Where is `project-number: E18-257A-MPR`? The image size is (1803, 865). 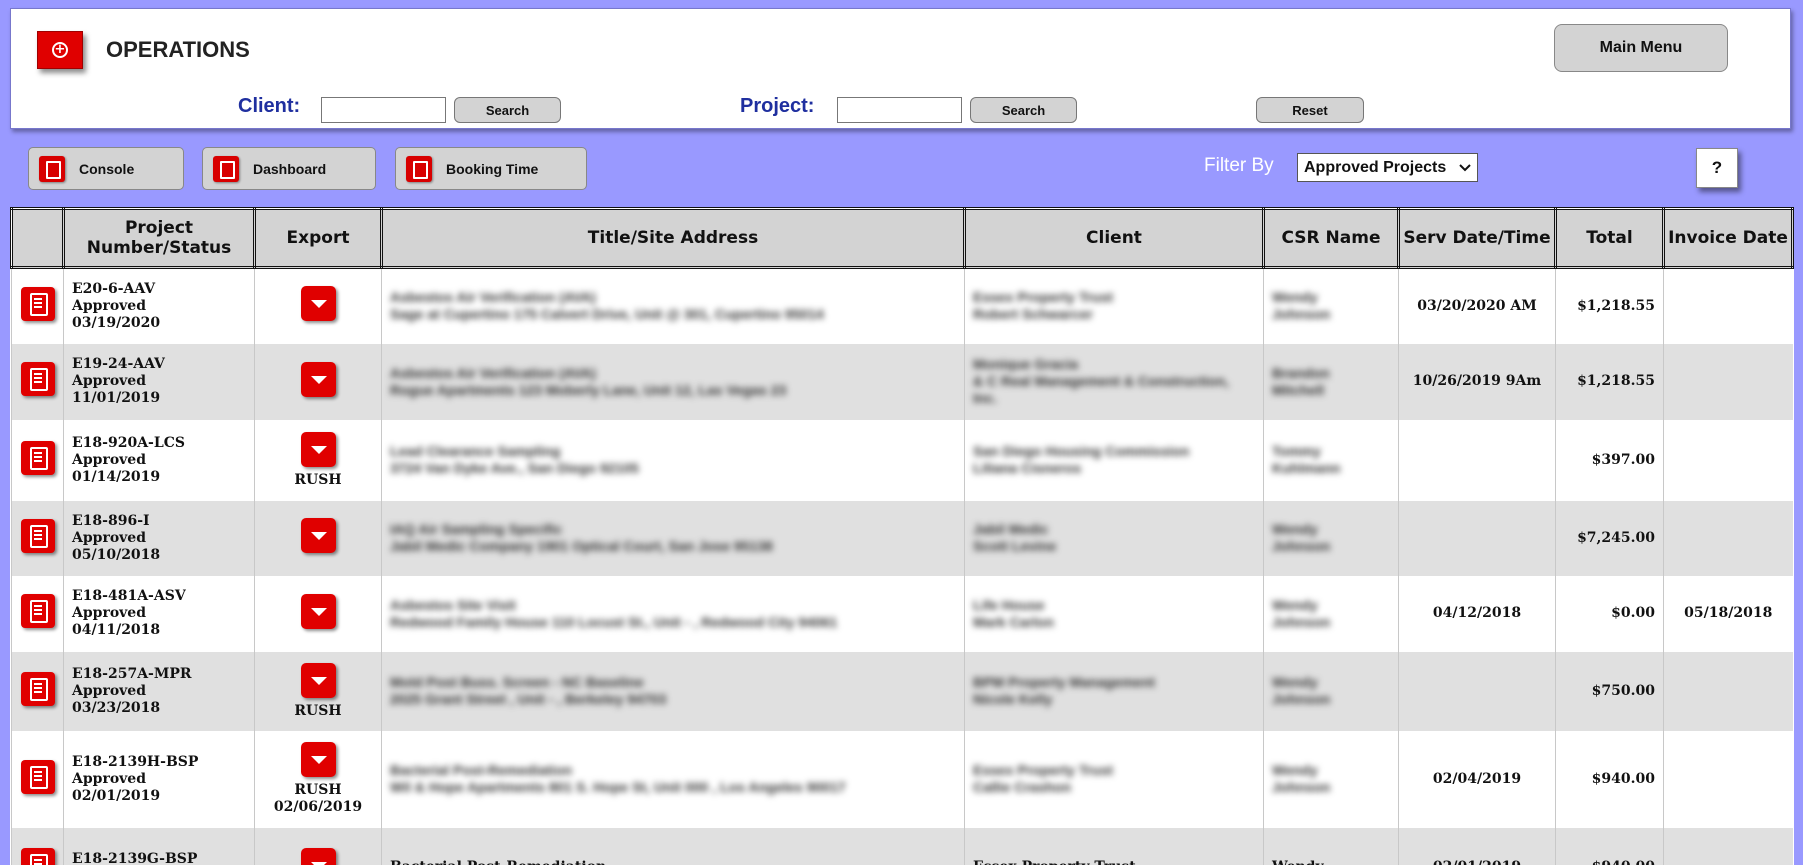 project-number: E18-257A-MPR is located at coordinates (159, 674).